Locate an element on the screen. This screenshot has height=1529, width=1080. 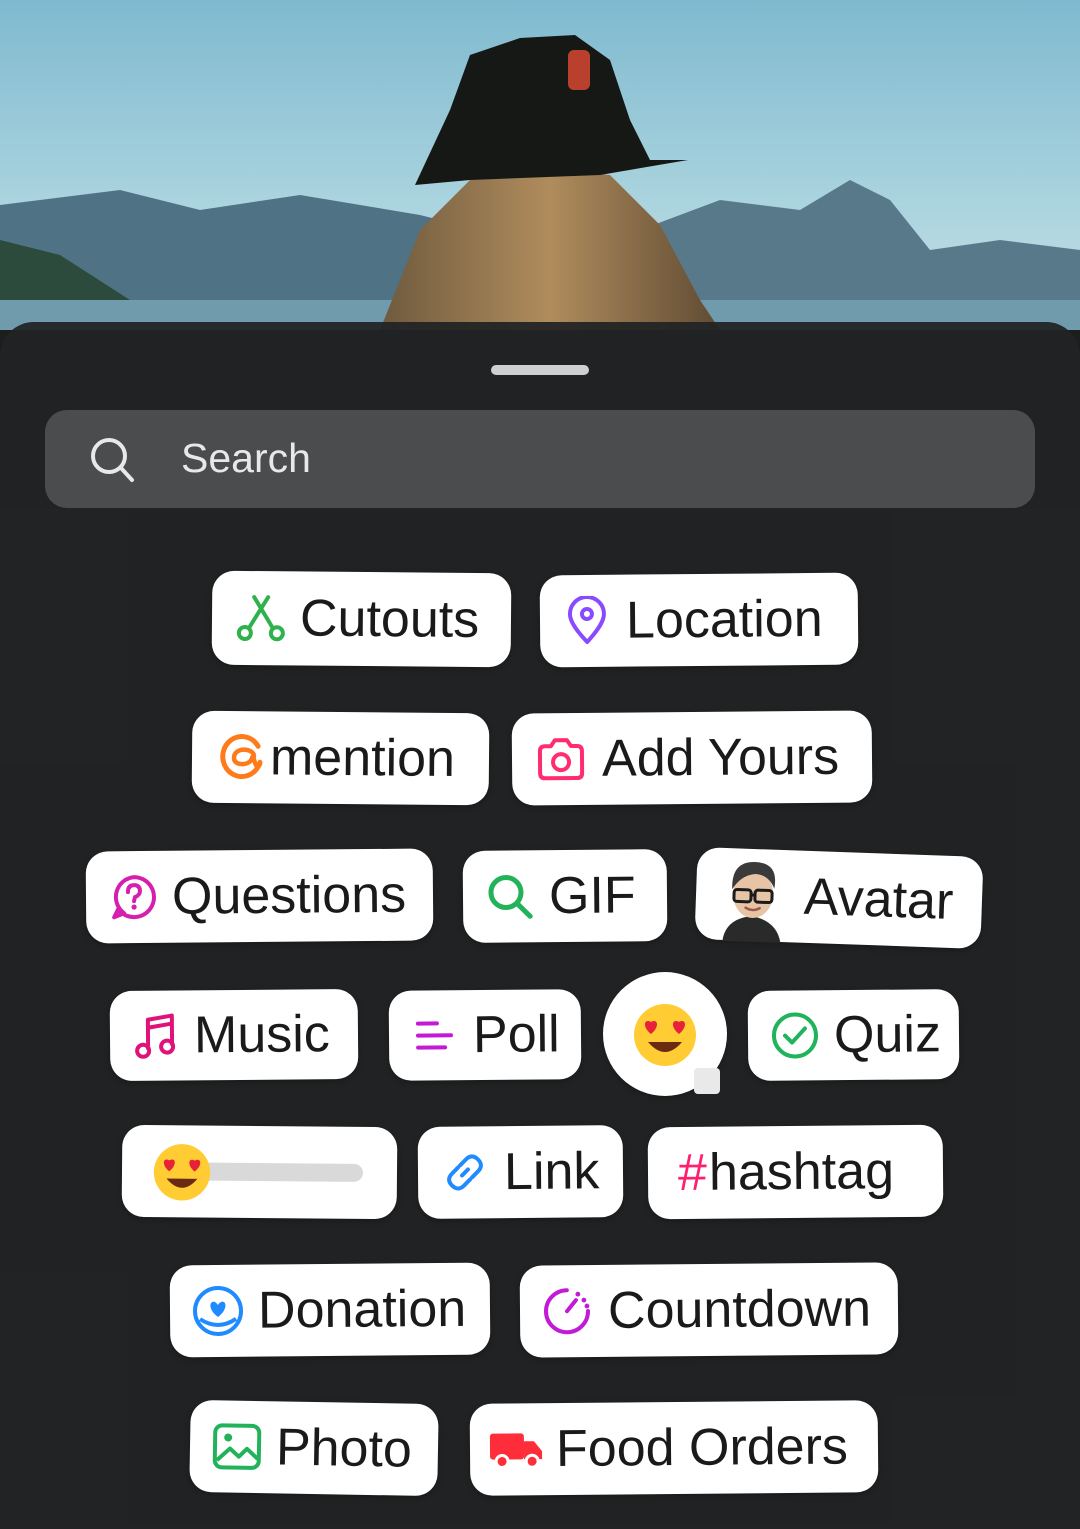
poll-sticker: Poll is located at coordinates (485, 1035).